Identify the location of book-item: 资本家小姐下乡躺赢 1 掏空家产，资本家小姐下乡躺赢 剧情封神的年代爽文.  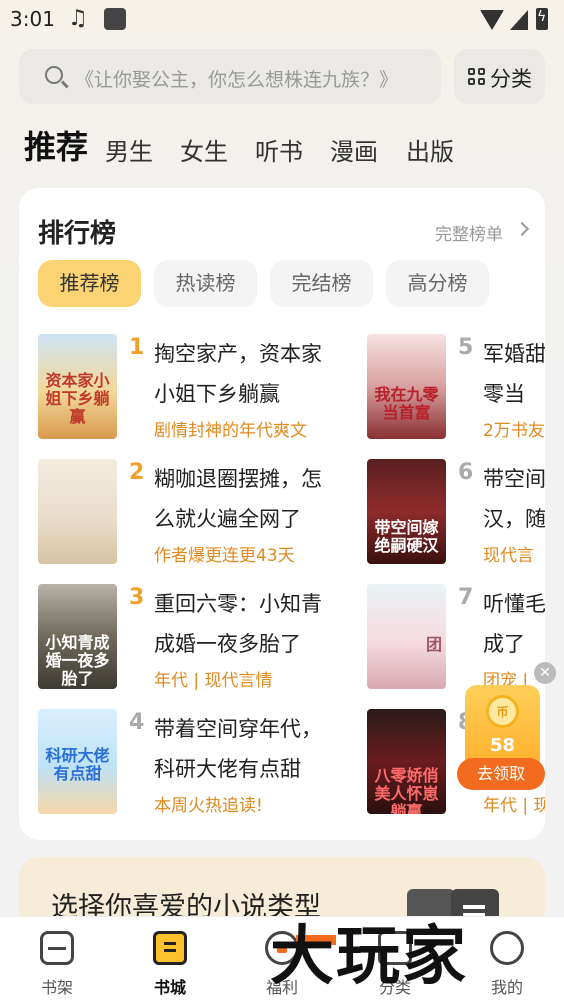
(198, 389).